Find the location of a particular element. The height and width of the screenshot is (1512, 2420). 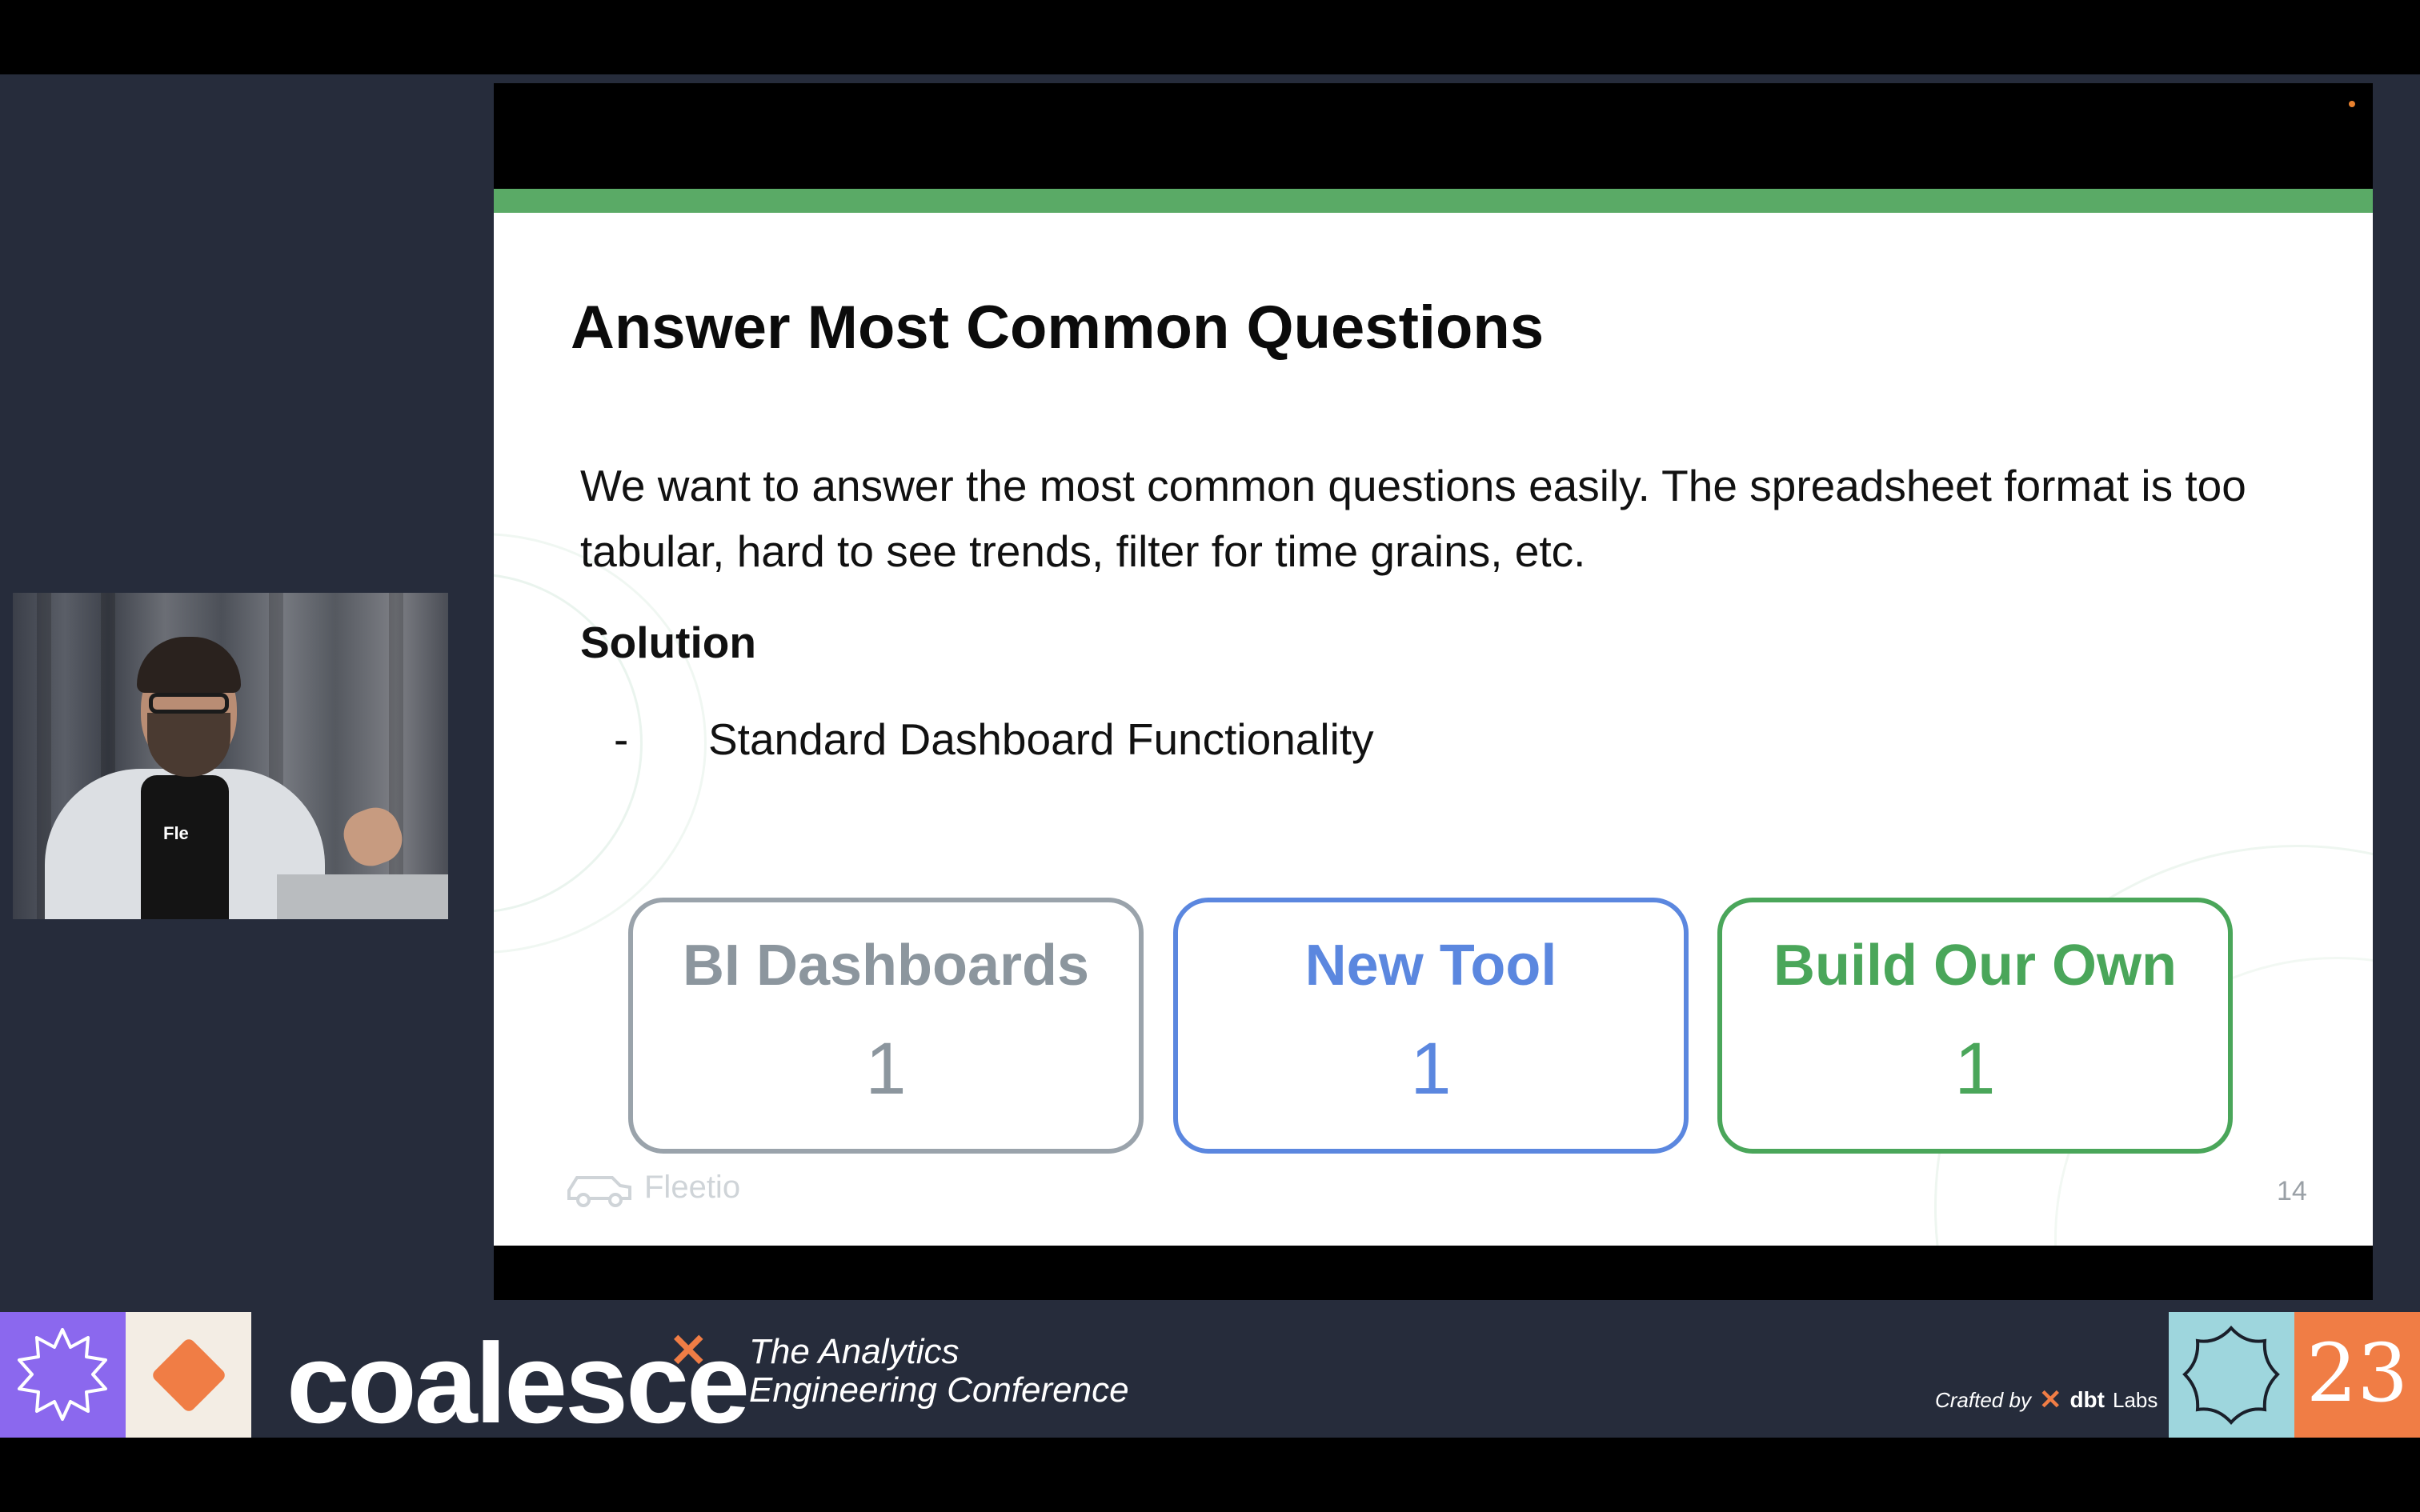

speaker-beard is located at coordinates (188, 745).